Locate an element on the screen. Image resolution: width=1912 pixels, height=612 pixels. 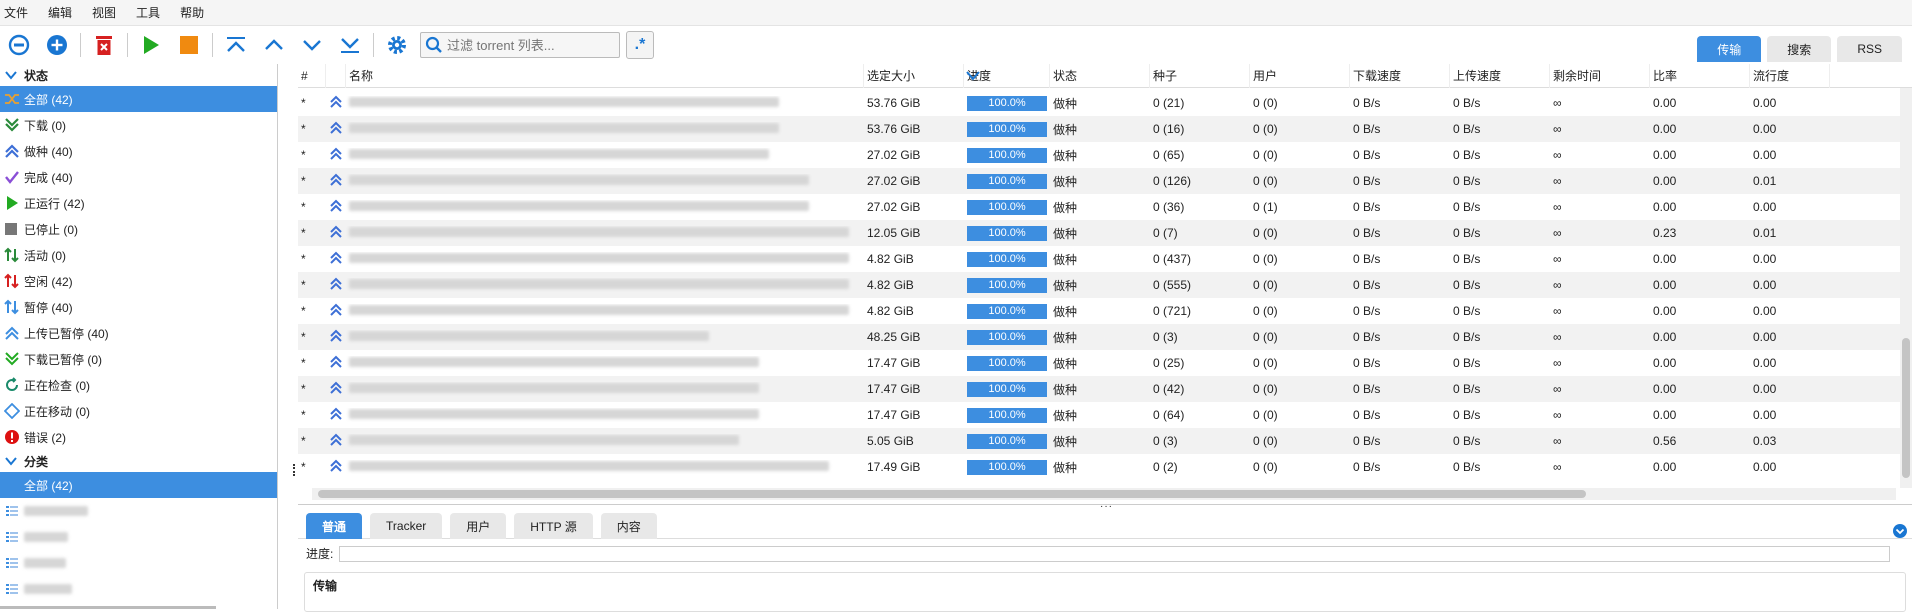
add-torrent-button is located at coordinates (57, 45).